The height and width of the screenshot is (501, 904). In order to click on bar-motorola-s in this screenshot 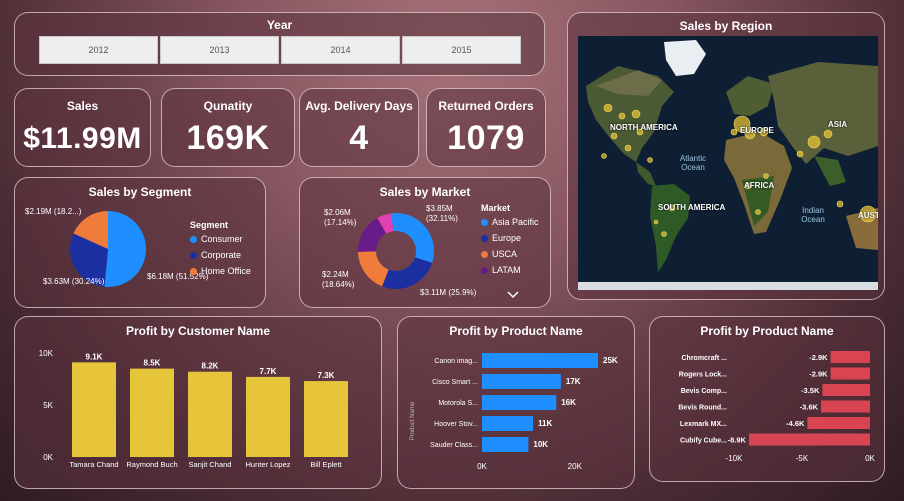, I will do `click(519, 402)`.